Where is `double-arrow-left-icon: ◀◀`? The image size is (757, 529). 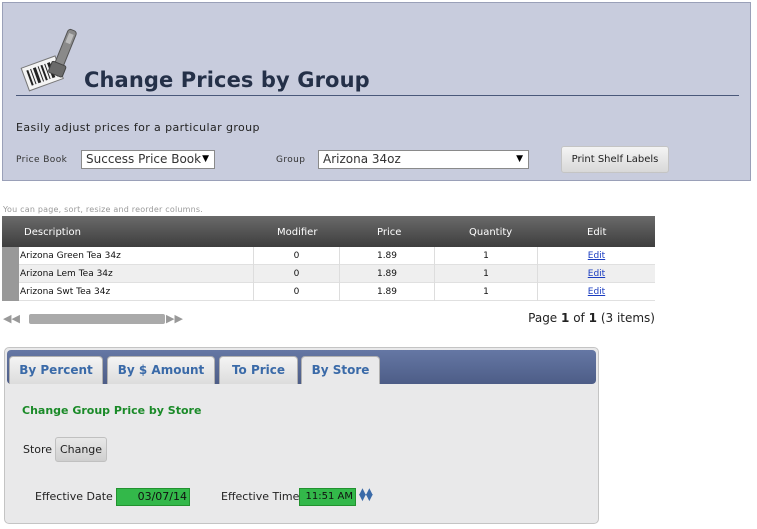 double-arrow-left-icon: ◀◀ is located at coordinates (11, 319).